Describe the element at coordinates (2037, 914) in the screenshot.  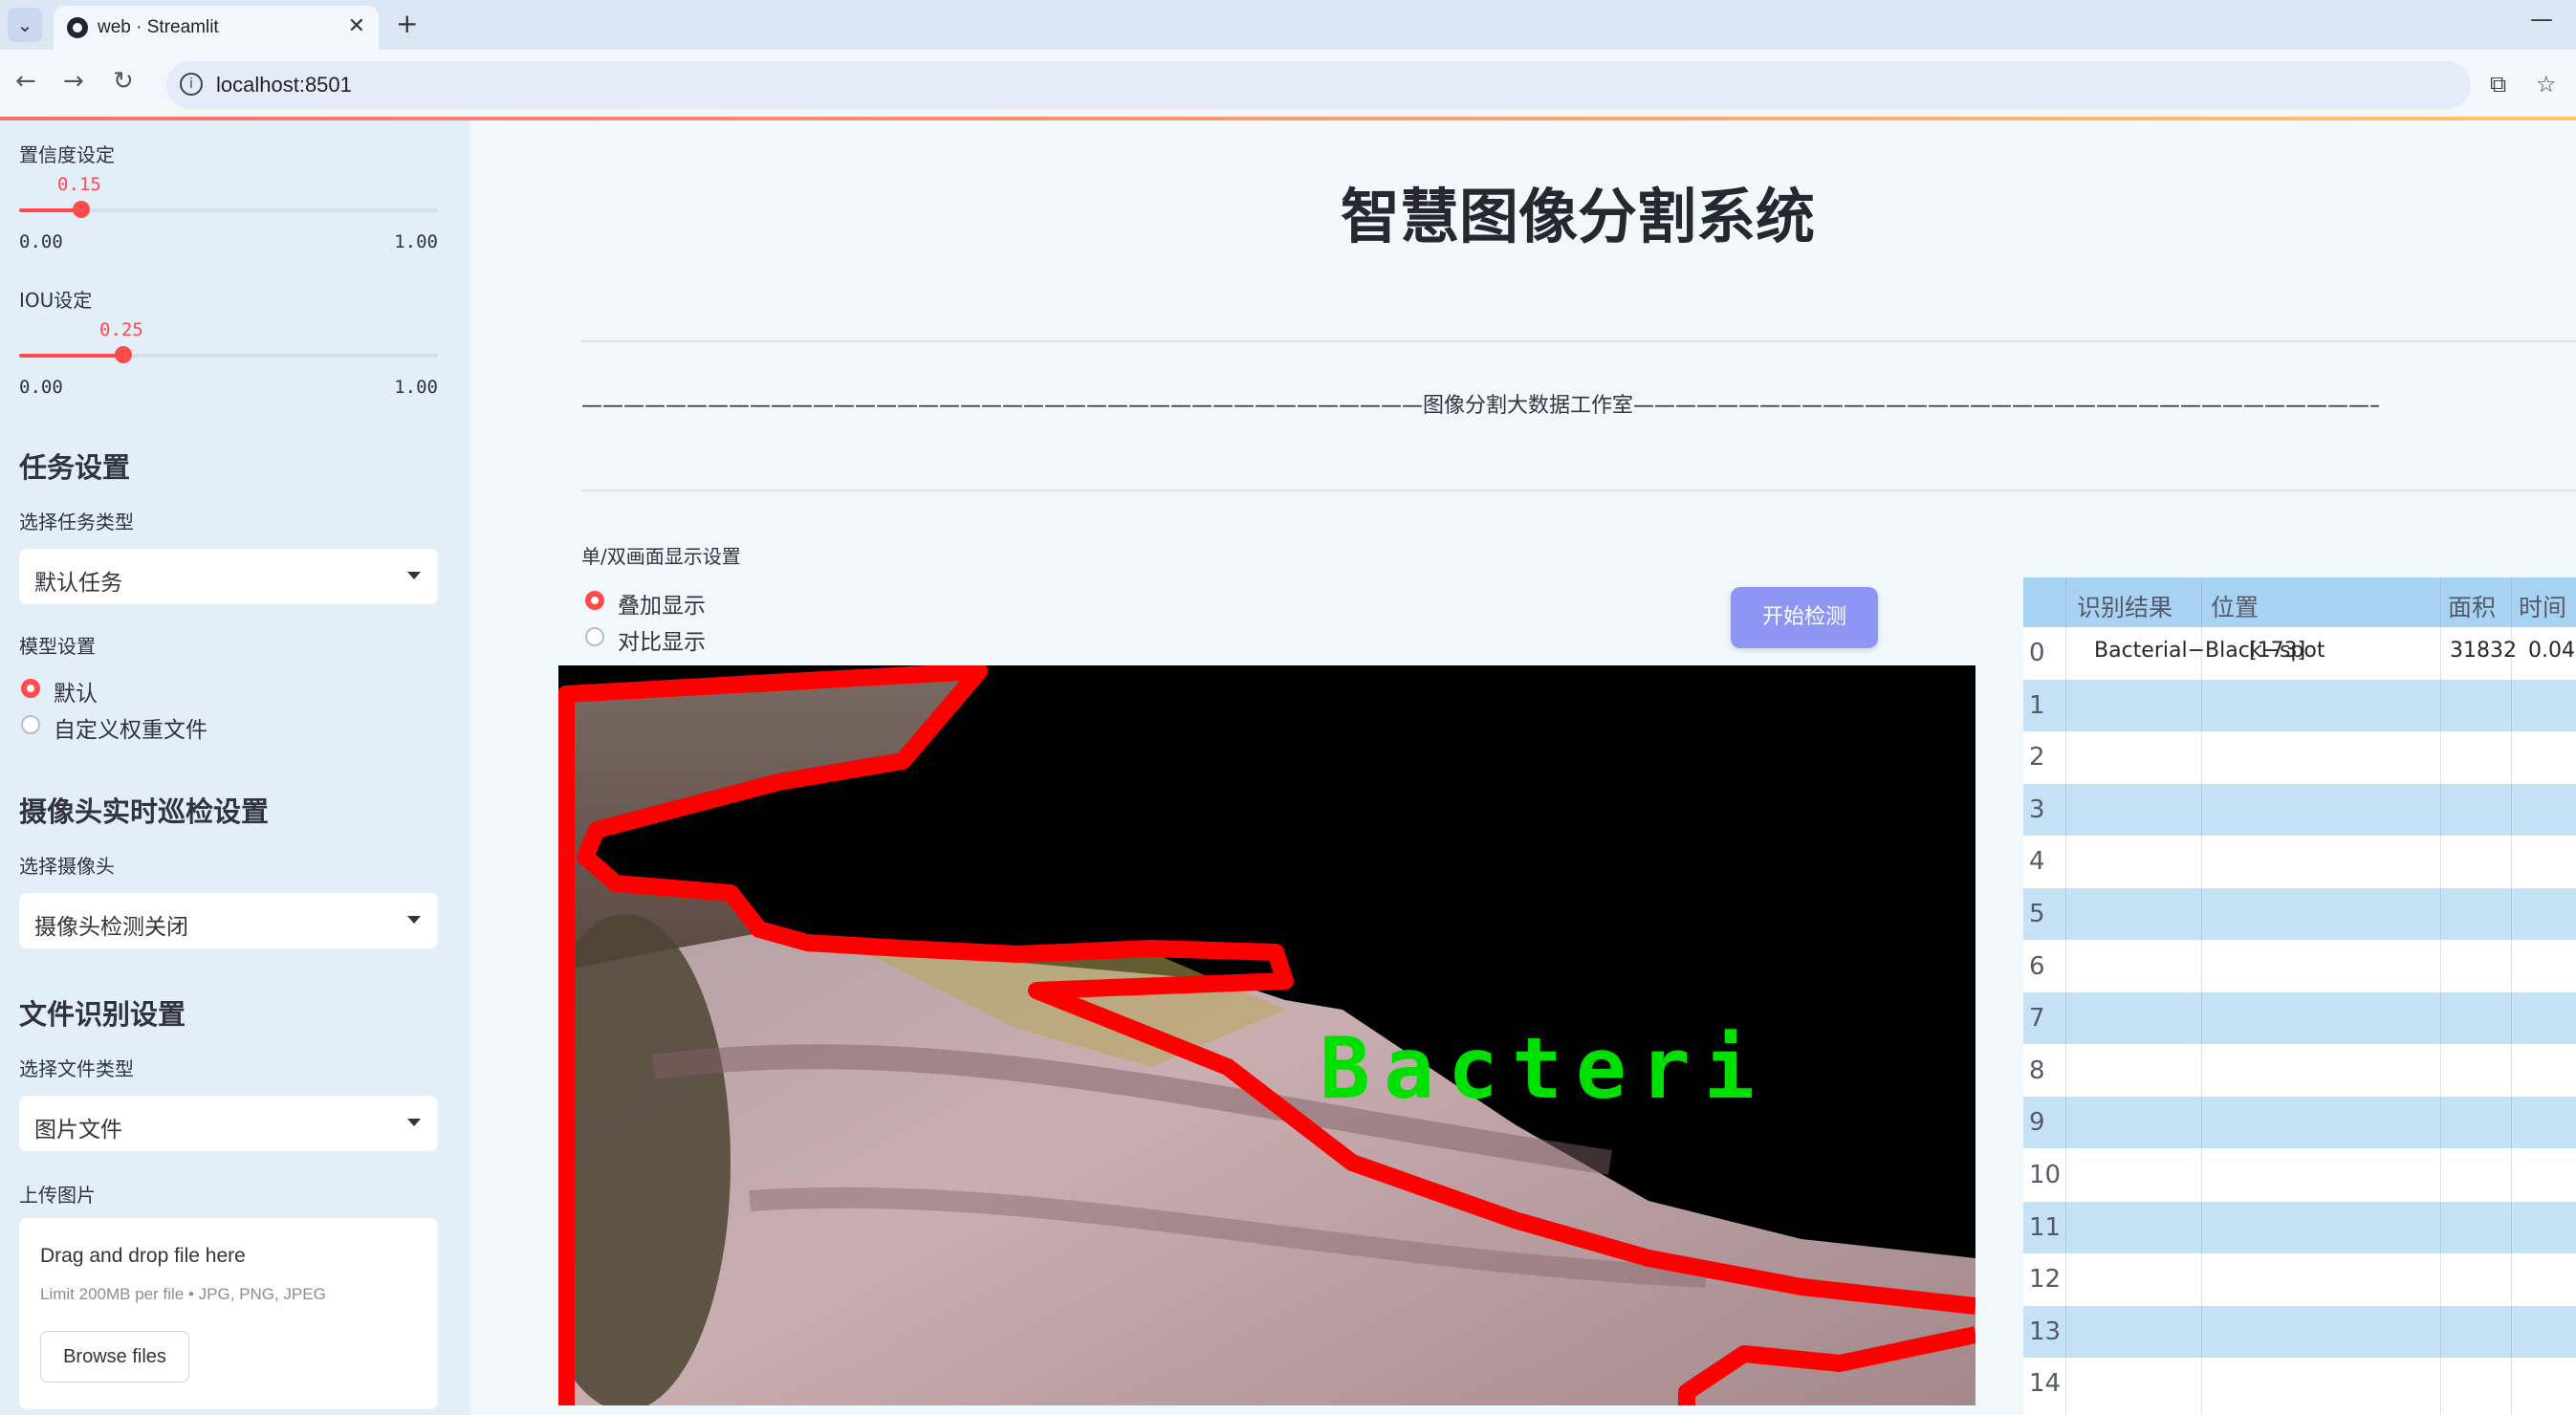
I see `row-index: 5` at that location.